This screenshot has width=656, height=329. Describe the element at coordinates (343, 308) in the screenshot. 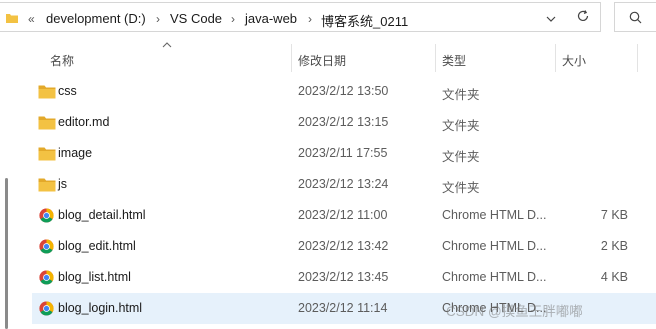

I see `file-modified: 2023/2/12 11:14` at that location.